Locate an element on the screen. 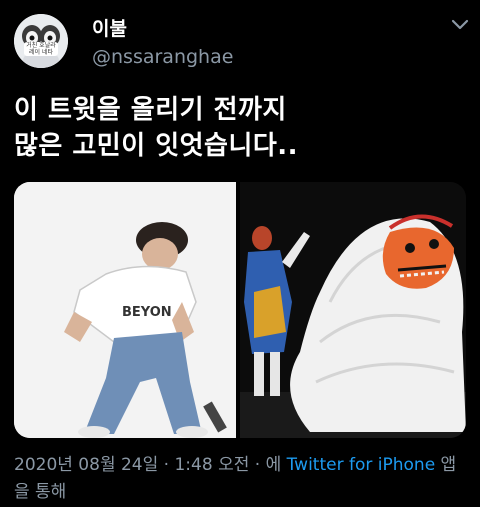  avatar-text: 거친 호날라 레이 네타 is located at coordinates (41, 49).